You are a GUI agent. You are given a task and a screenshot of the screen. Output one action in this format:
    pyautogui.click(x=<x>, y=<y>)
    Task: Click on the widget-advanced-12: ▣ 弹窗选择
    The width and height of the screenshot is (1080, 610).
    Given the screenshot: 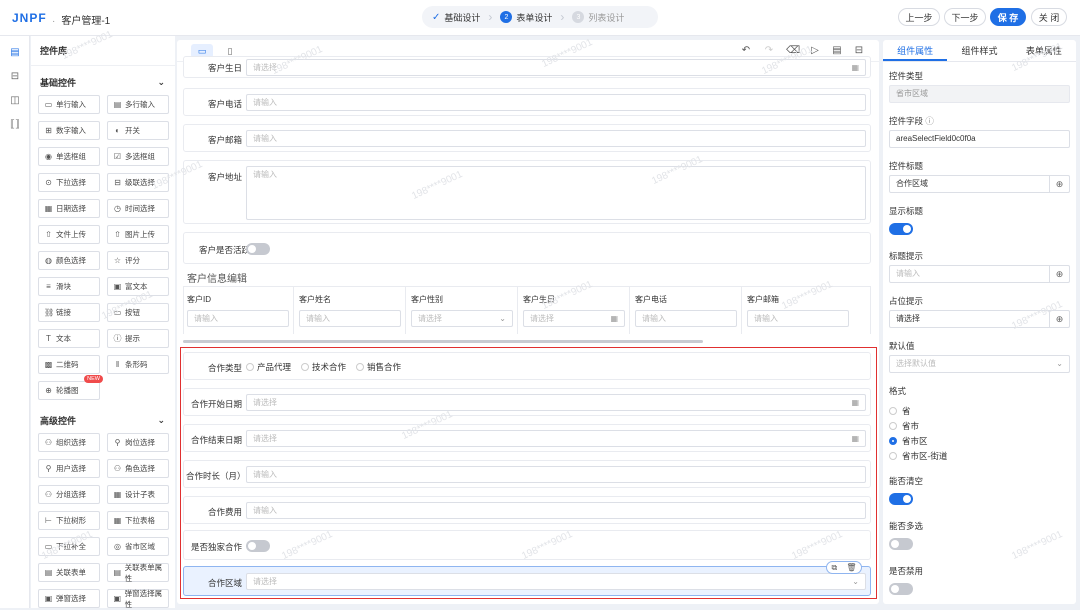 What is the action you would take?
    pyautogui.click(x=69, y=598)
    